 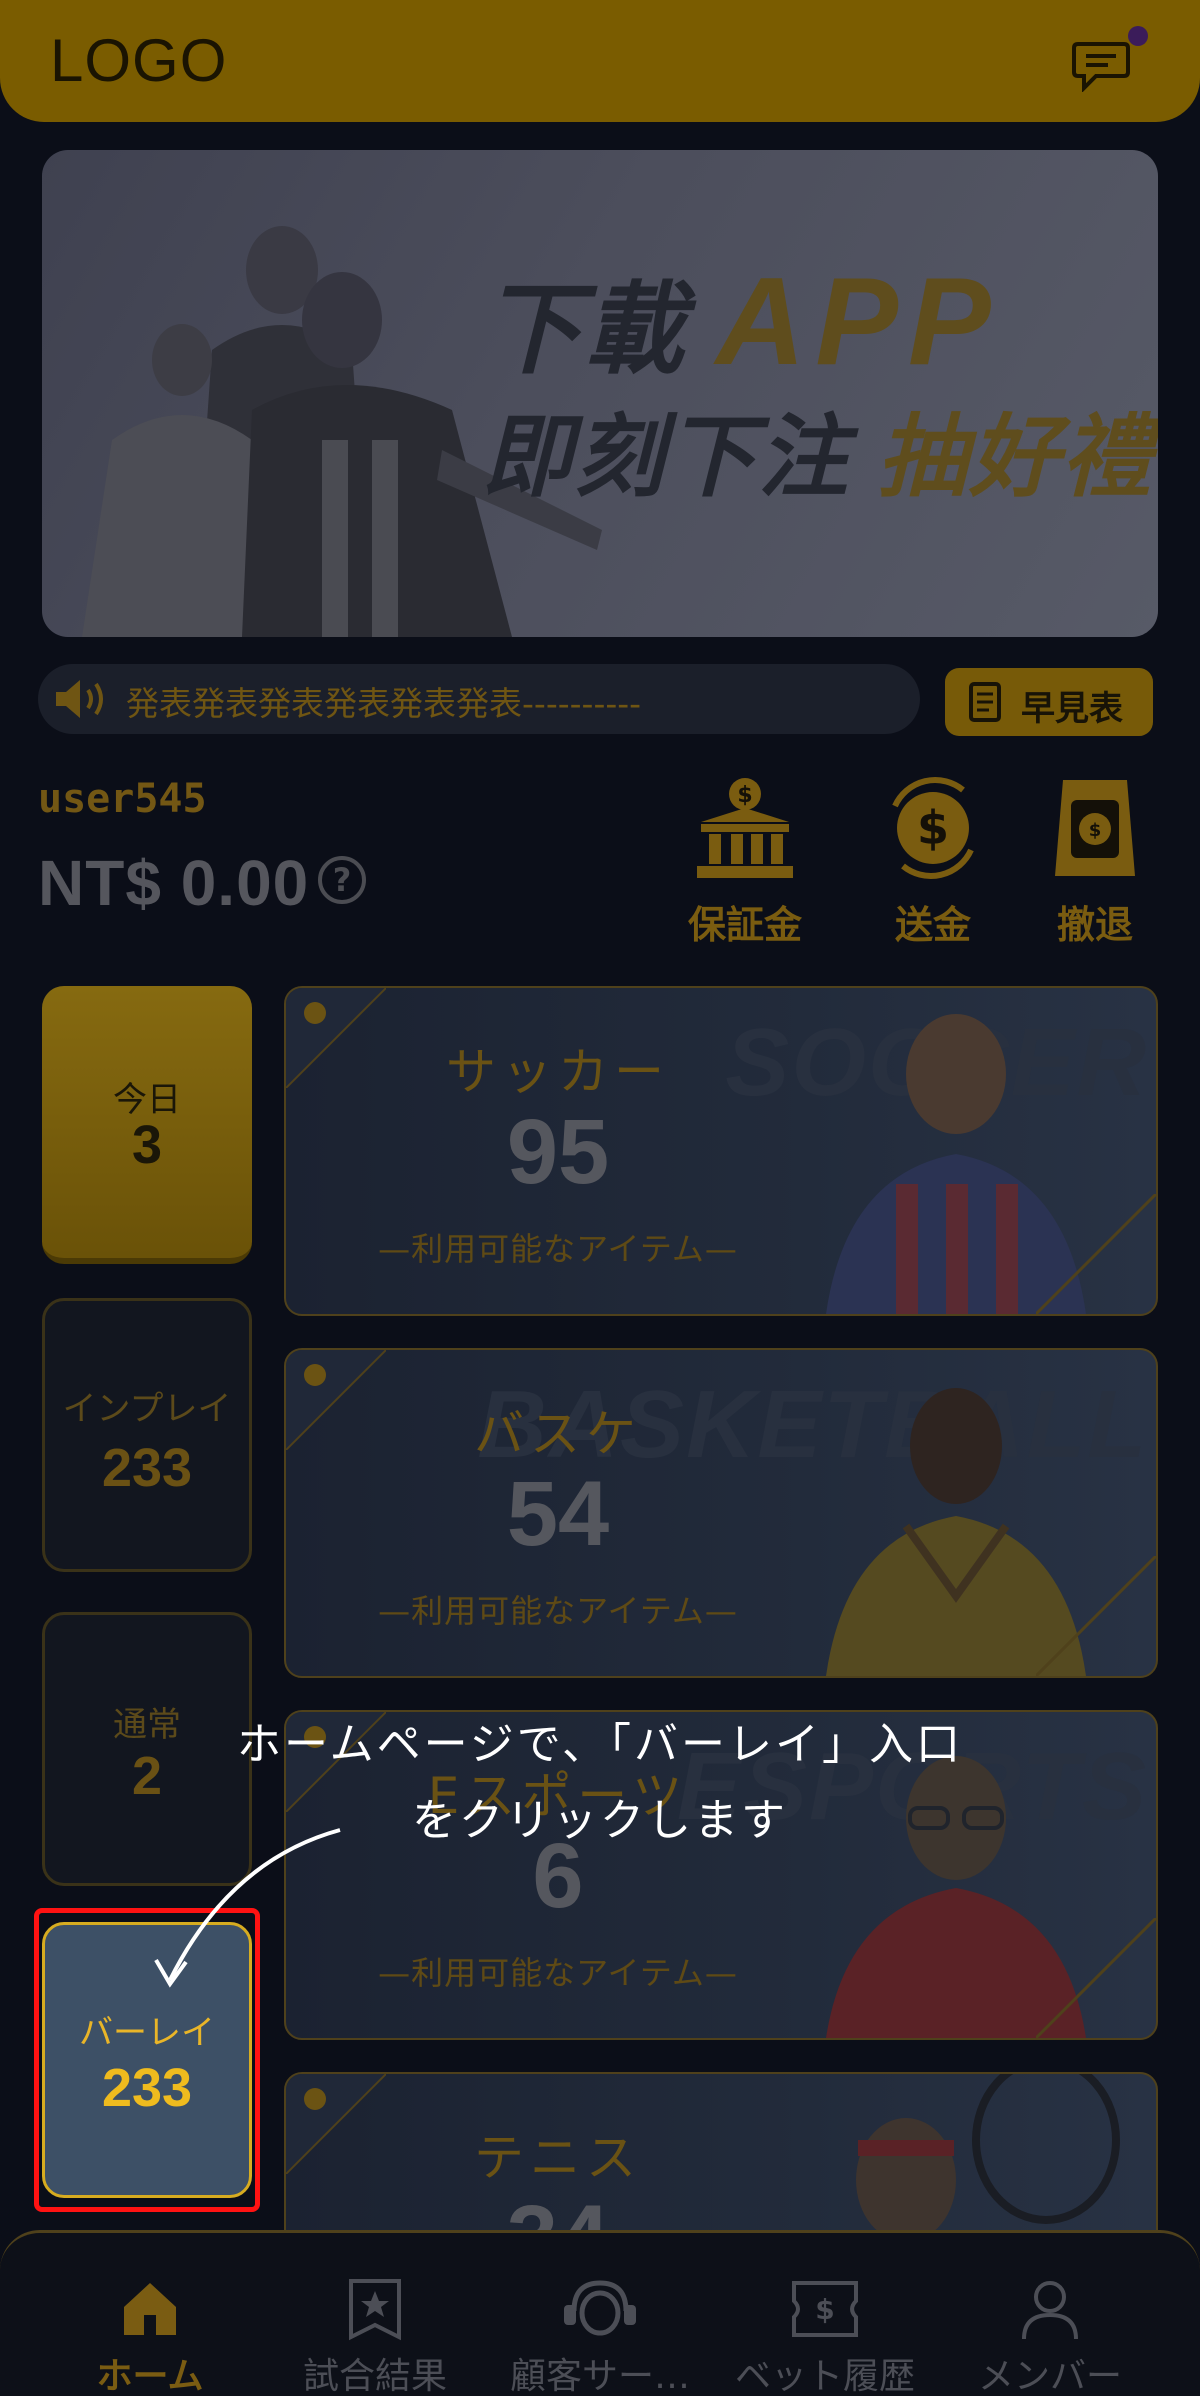 I want to click on deposit-button: $ 保証金, so click(x=745, y=861).